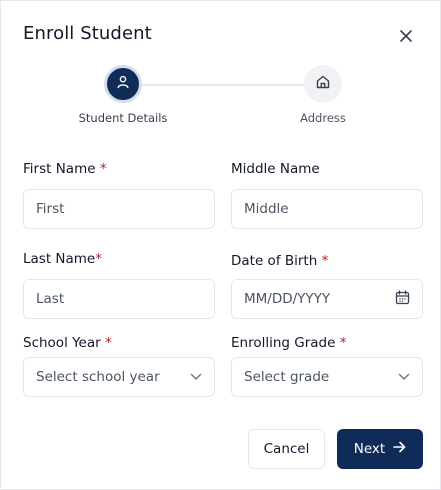 The height and width of the screenshot is (490, 441). What do you see at coordinates (287, 299) in the screenshot?
I see `date-of-birth-placeholder: MM/DD/YYYY` at bounding box center [287, 299].